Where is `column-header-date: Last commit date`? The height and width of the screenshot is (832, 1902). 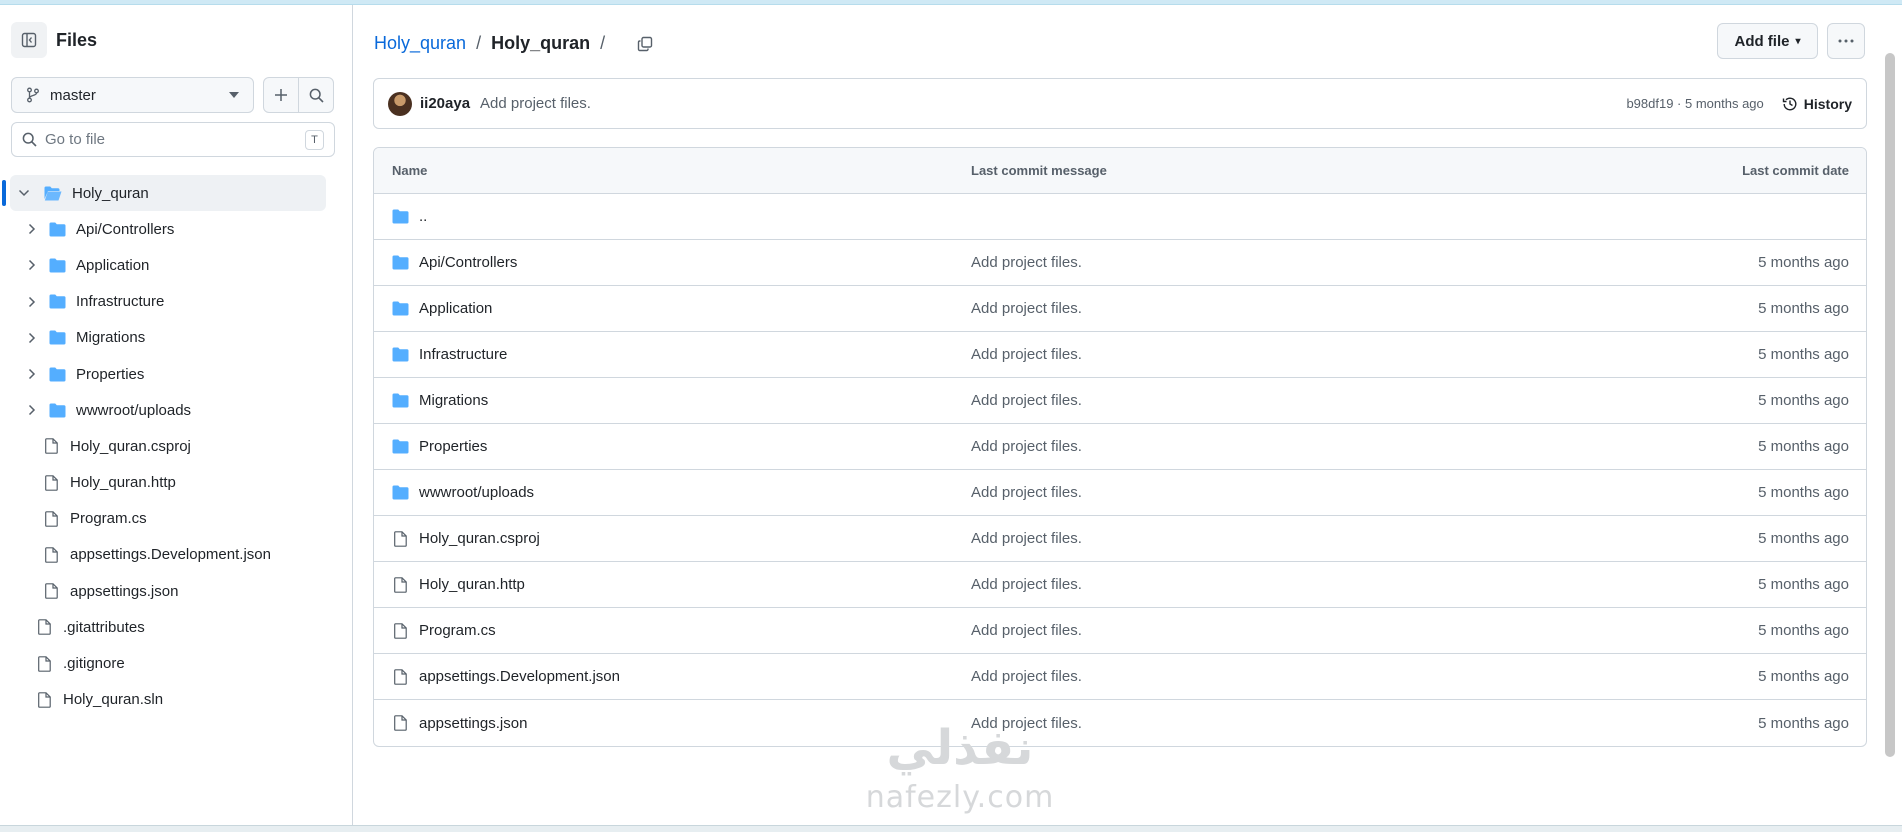 column-header-date: Last commit date is located at coordinates (1795, 170).